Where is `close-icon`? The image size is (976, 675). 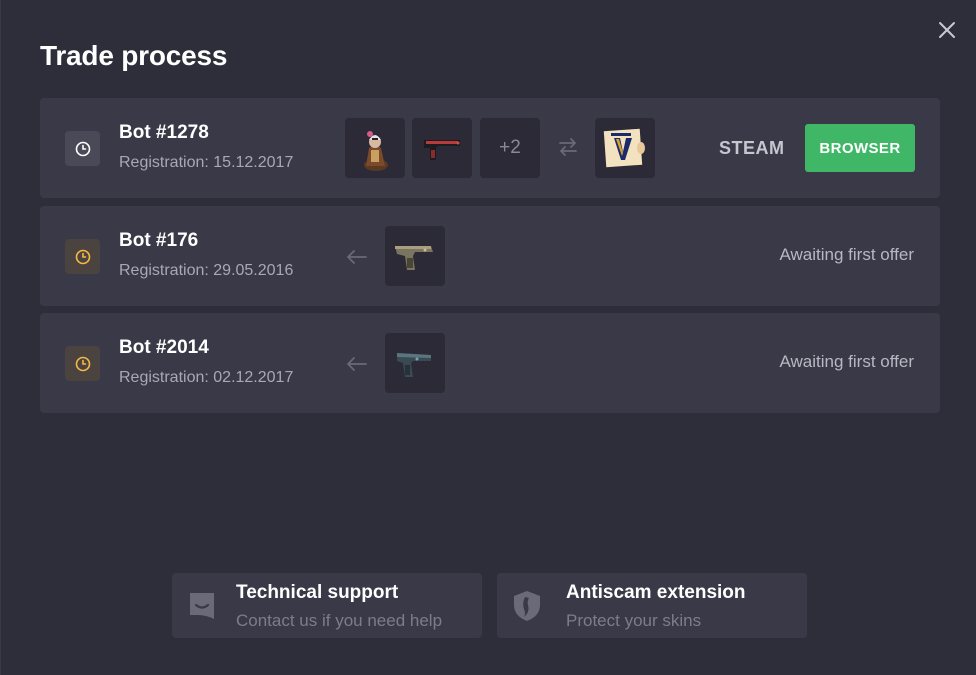
close-icon is located at coordinates (947, 30).